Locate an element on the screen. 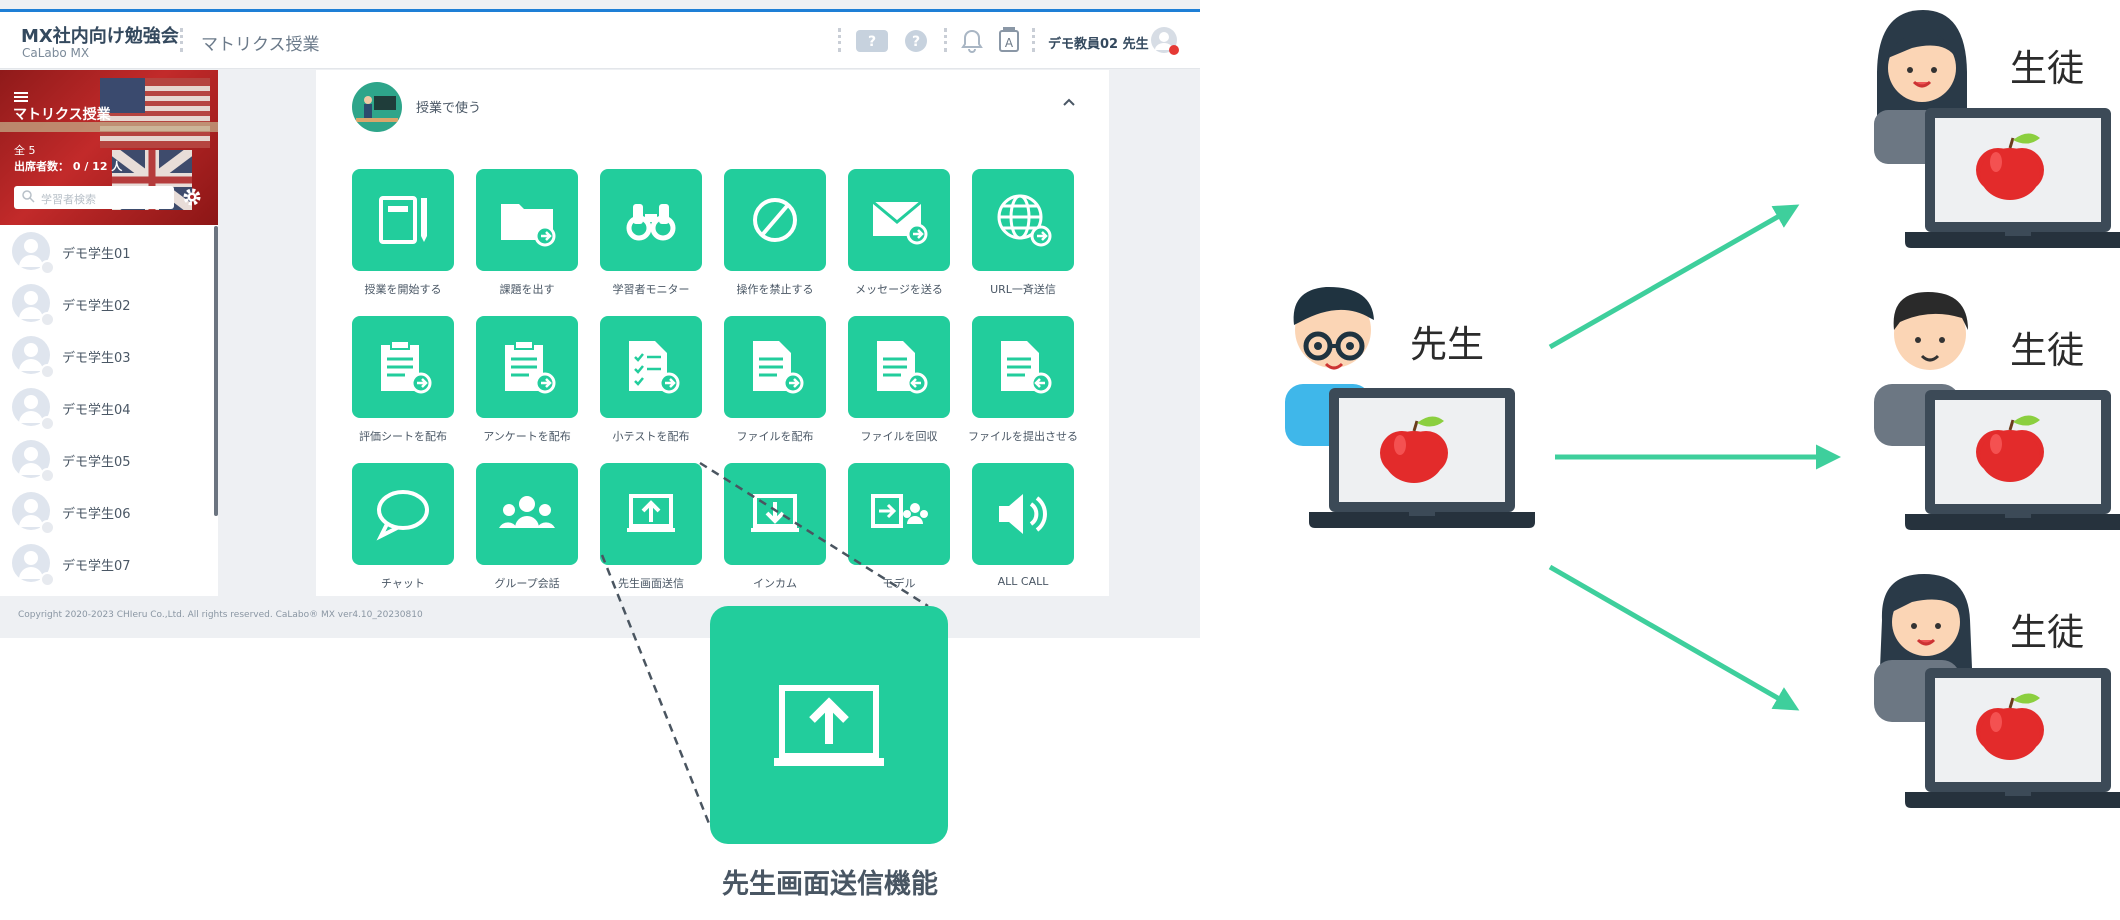 The width and height of the screenshot is (2120, 920). teacher-screen-send-tile-enlarged is located at coordinates (829, 725).